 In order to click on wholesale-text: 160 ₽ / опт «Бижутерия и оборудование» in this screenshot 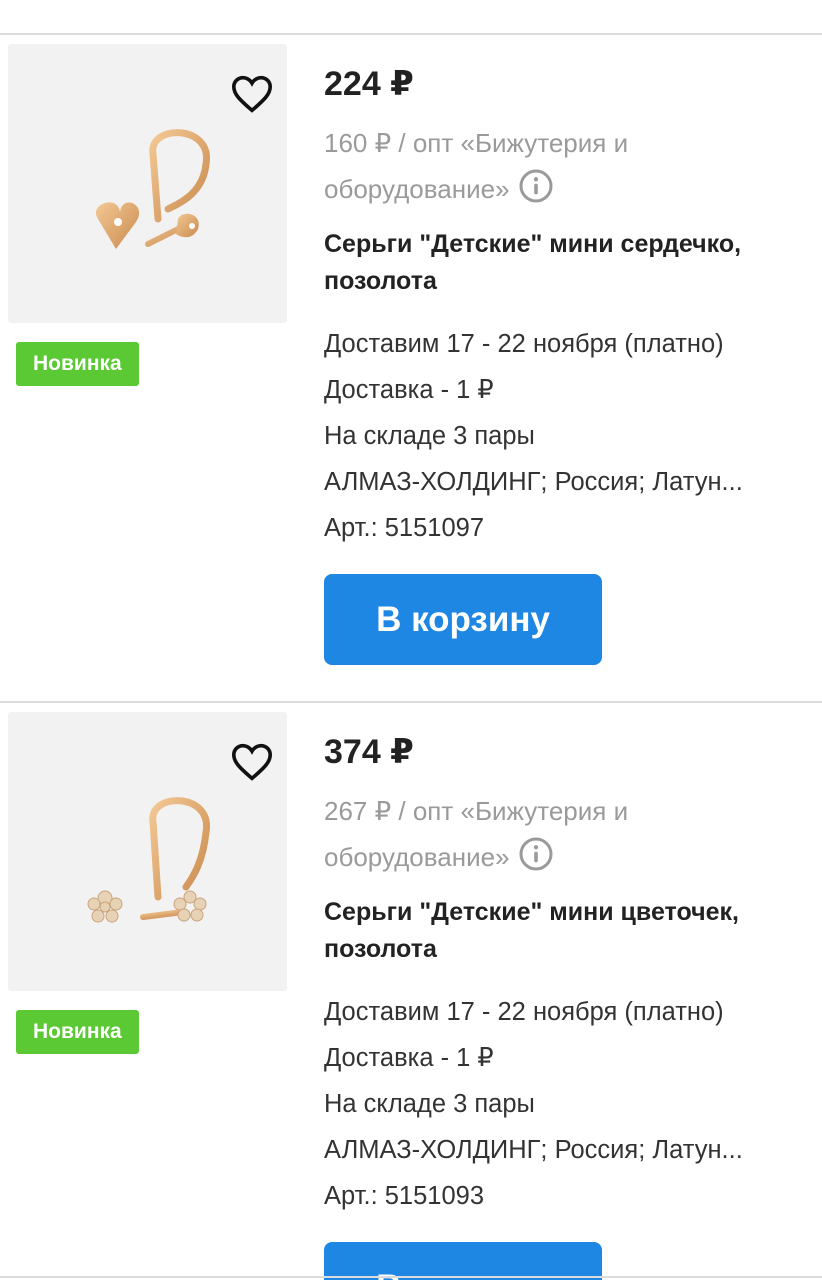, I will do `click(476, 166)`.